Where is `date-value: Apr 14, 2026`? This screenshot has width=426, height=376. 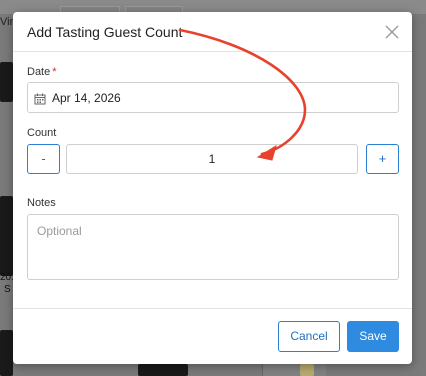
date-value: Apr 14, 2026 is located at coordinates (86, 98).